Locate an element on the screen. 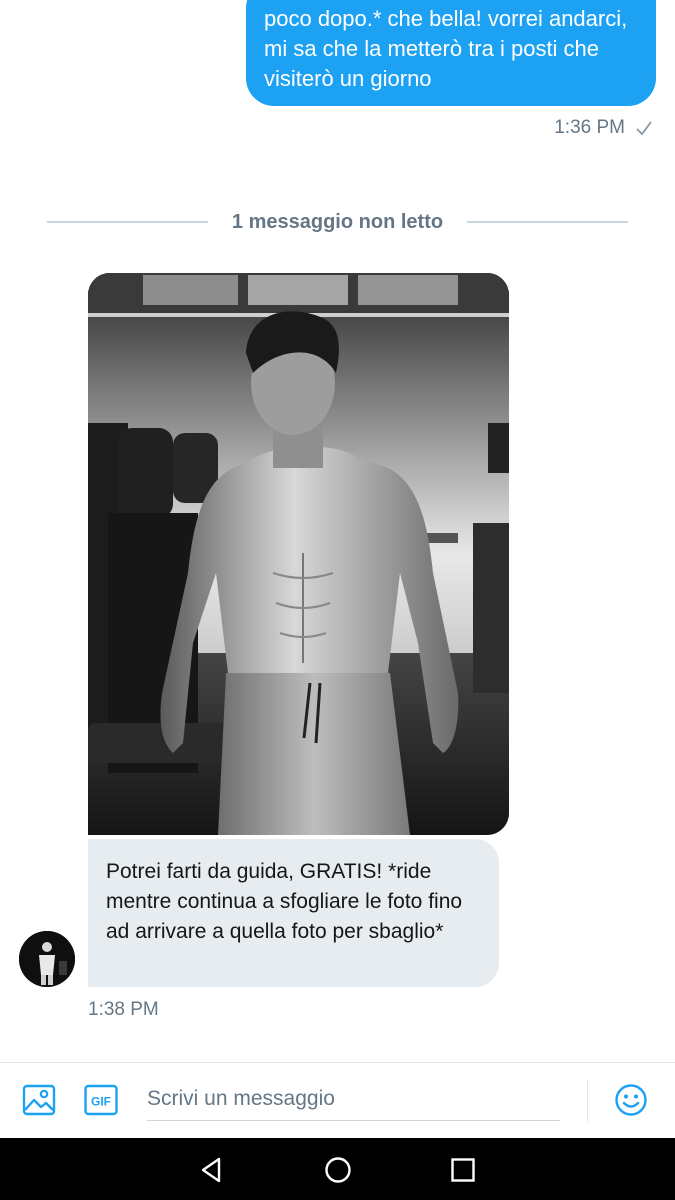 Image resolution: width=675 pixels, height=1200 pixels. avatar-person-icon is located at coordinates (47, 959).